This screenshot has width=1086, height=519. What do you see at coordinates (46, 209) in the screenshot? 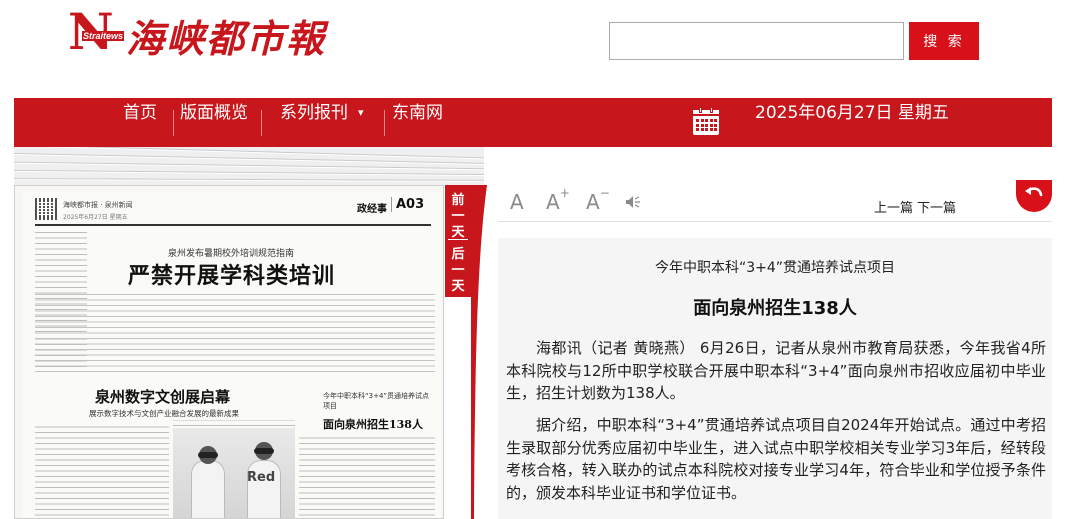
I see `qr-code-icon` at bounding box center [46, 209].